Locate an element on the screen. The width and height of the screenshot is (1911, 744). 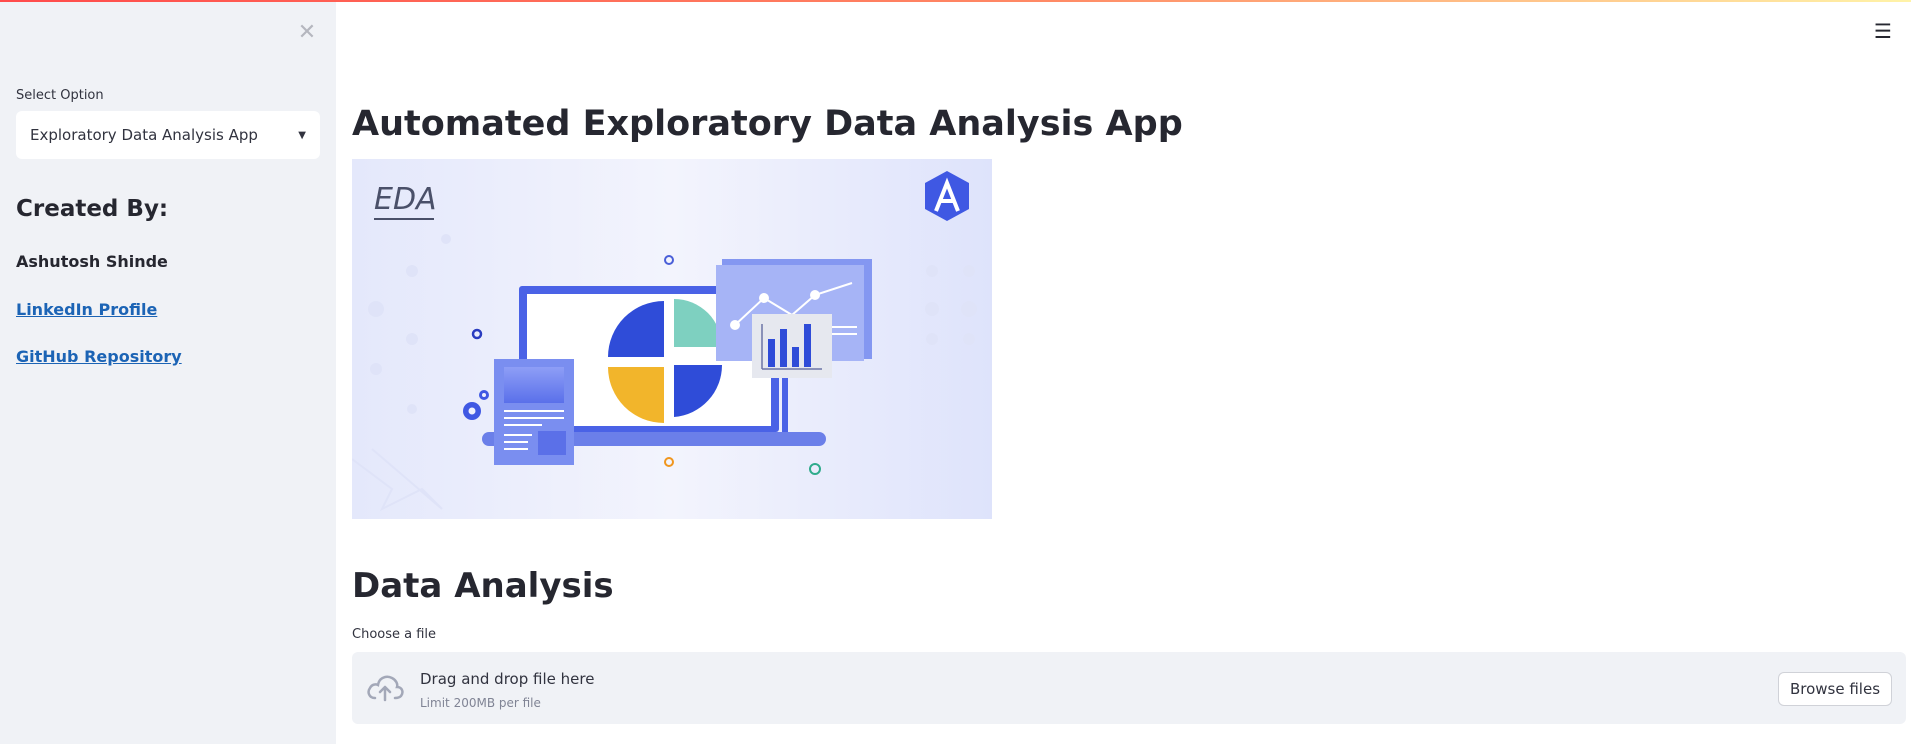
caret-down-icon: ▼ is located at coordinates (302, 135).